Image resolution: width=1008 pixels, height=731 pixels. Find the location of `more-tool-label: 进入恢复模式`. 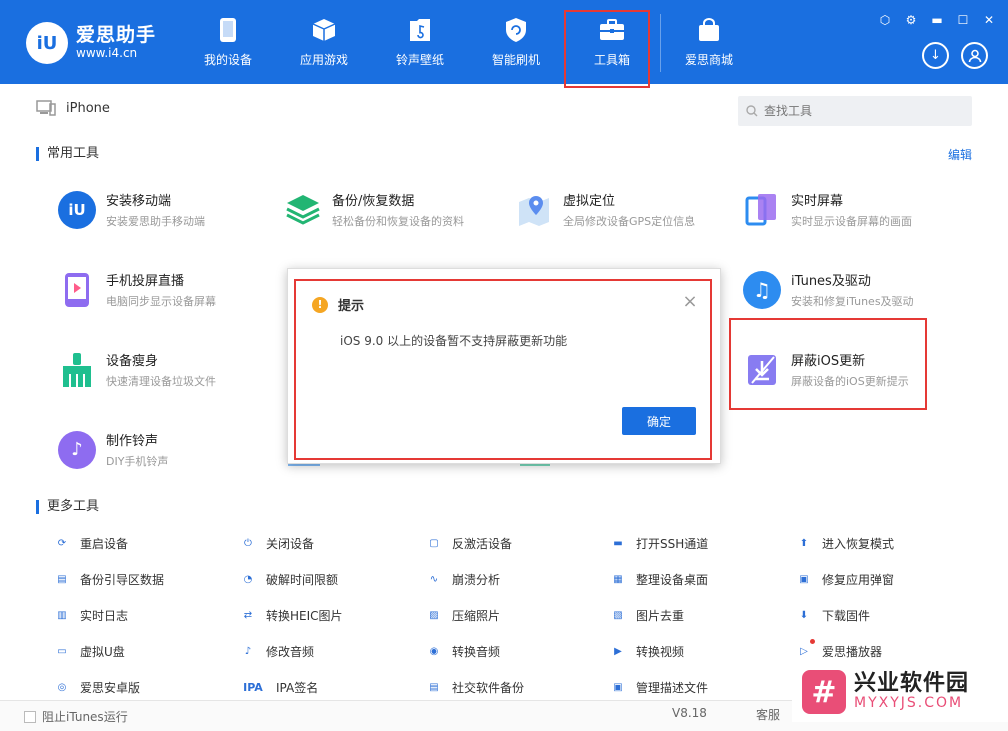

more-tool-label: 进入恢复模式 is located at coordinates (858, 544).